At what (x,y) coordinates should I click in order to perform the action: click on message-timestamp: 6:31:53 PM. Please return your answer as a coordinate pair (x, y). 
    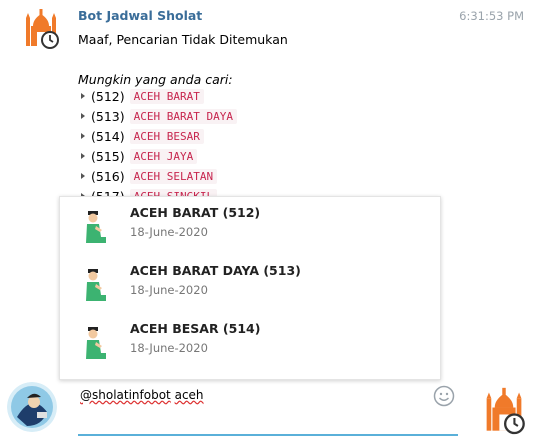
    Looking at the image, I should click on (491, 16).